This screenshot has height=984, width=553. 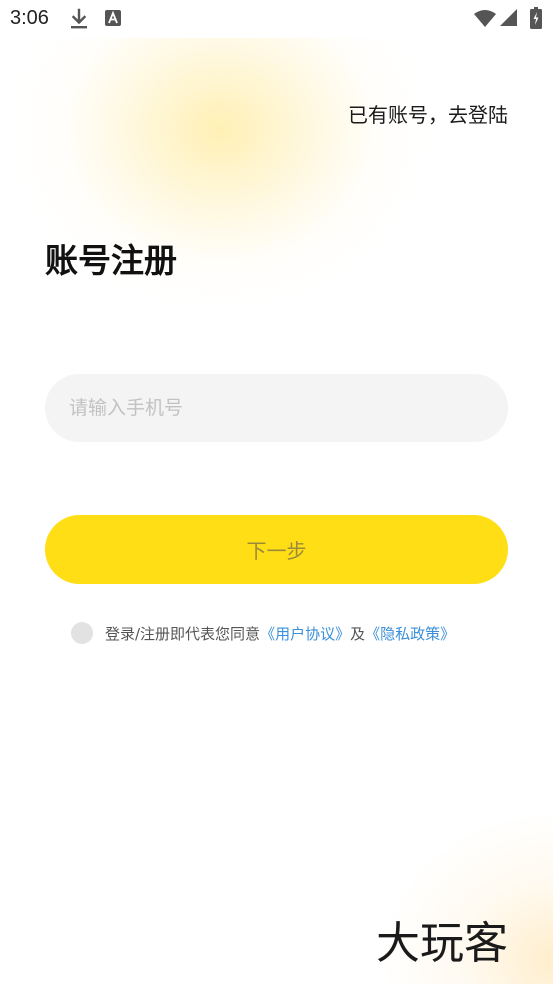 What do you see at coordinates (111, 260) in the screenshot?
I see `page-title: 账号注册` at bounding box center [111, 260].